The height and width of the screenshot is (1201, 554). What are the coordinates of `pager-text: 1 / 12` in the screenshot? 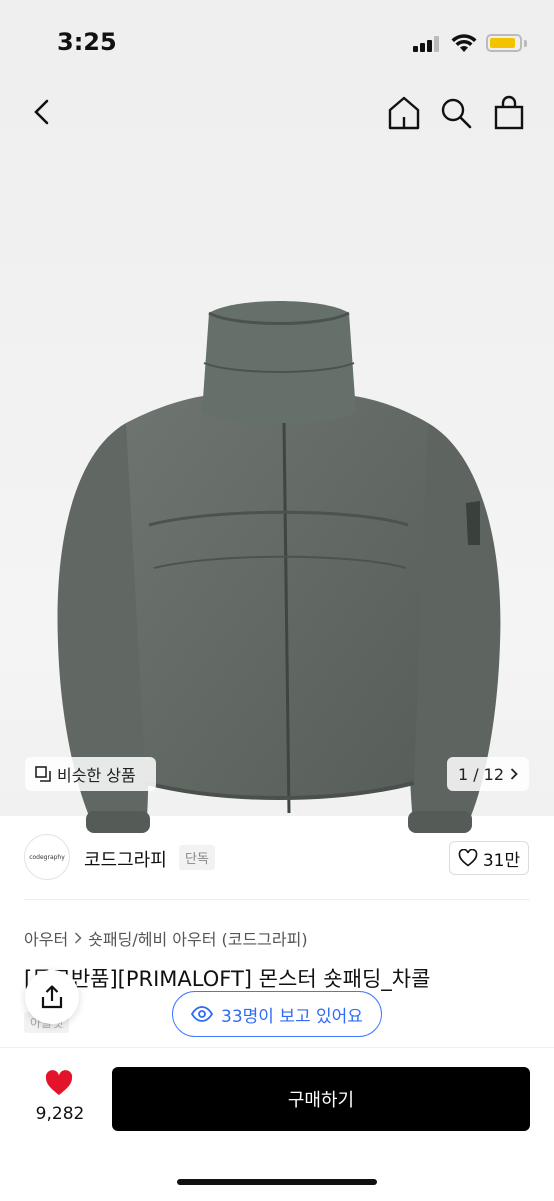 It's located at (481, 774).